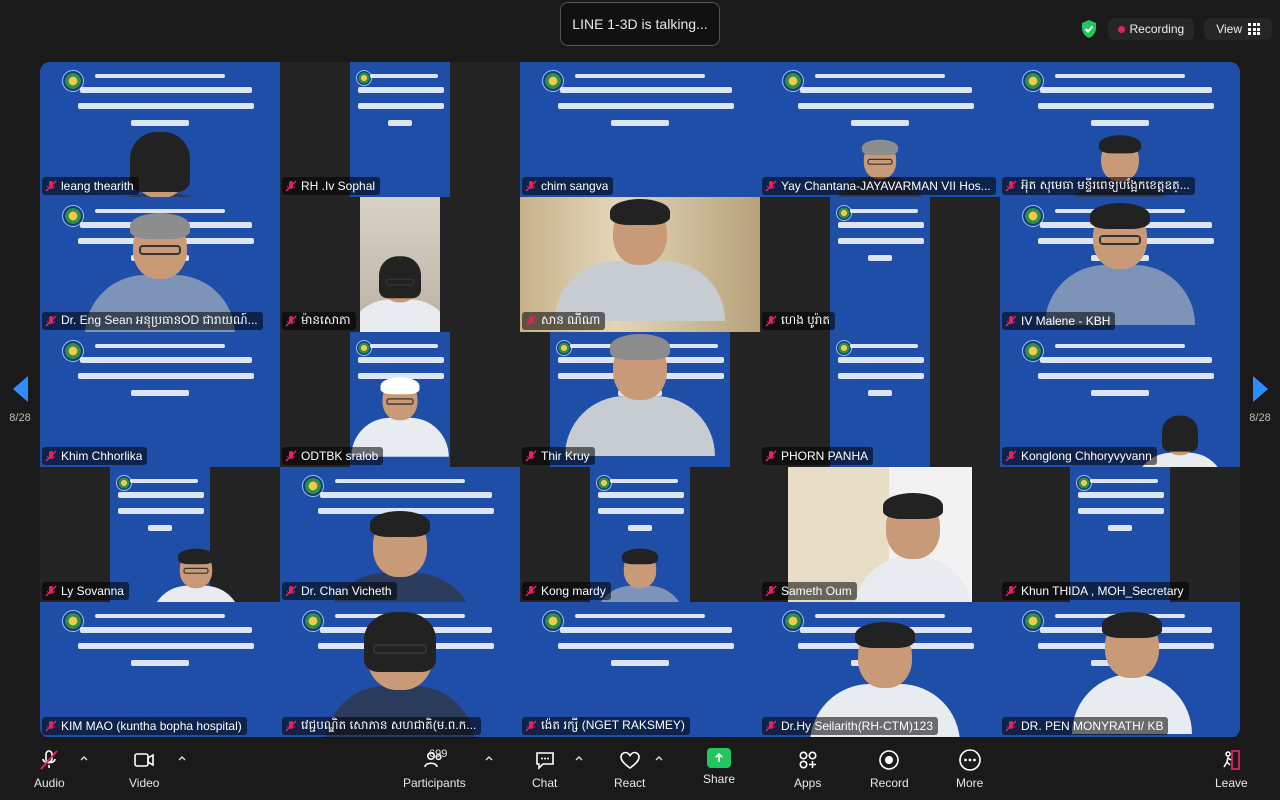  Describe the element at coordinates (1260, 389) in the screenshot. I see `arrow-right-icon` at that location.